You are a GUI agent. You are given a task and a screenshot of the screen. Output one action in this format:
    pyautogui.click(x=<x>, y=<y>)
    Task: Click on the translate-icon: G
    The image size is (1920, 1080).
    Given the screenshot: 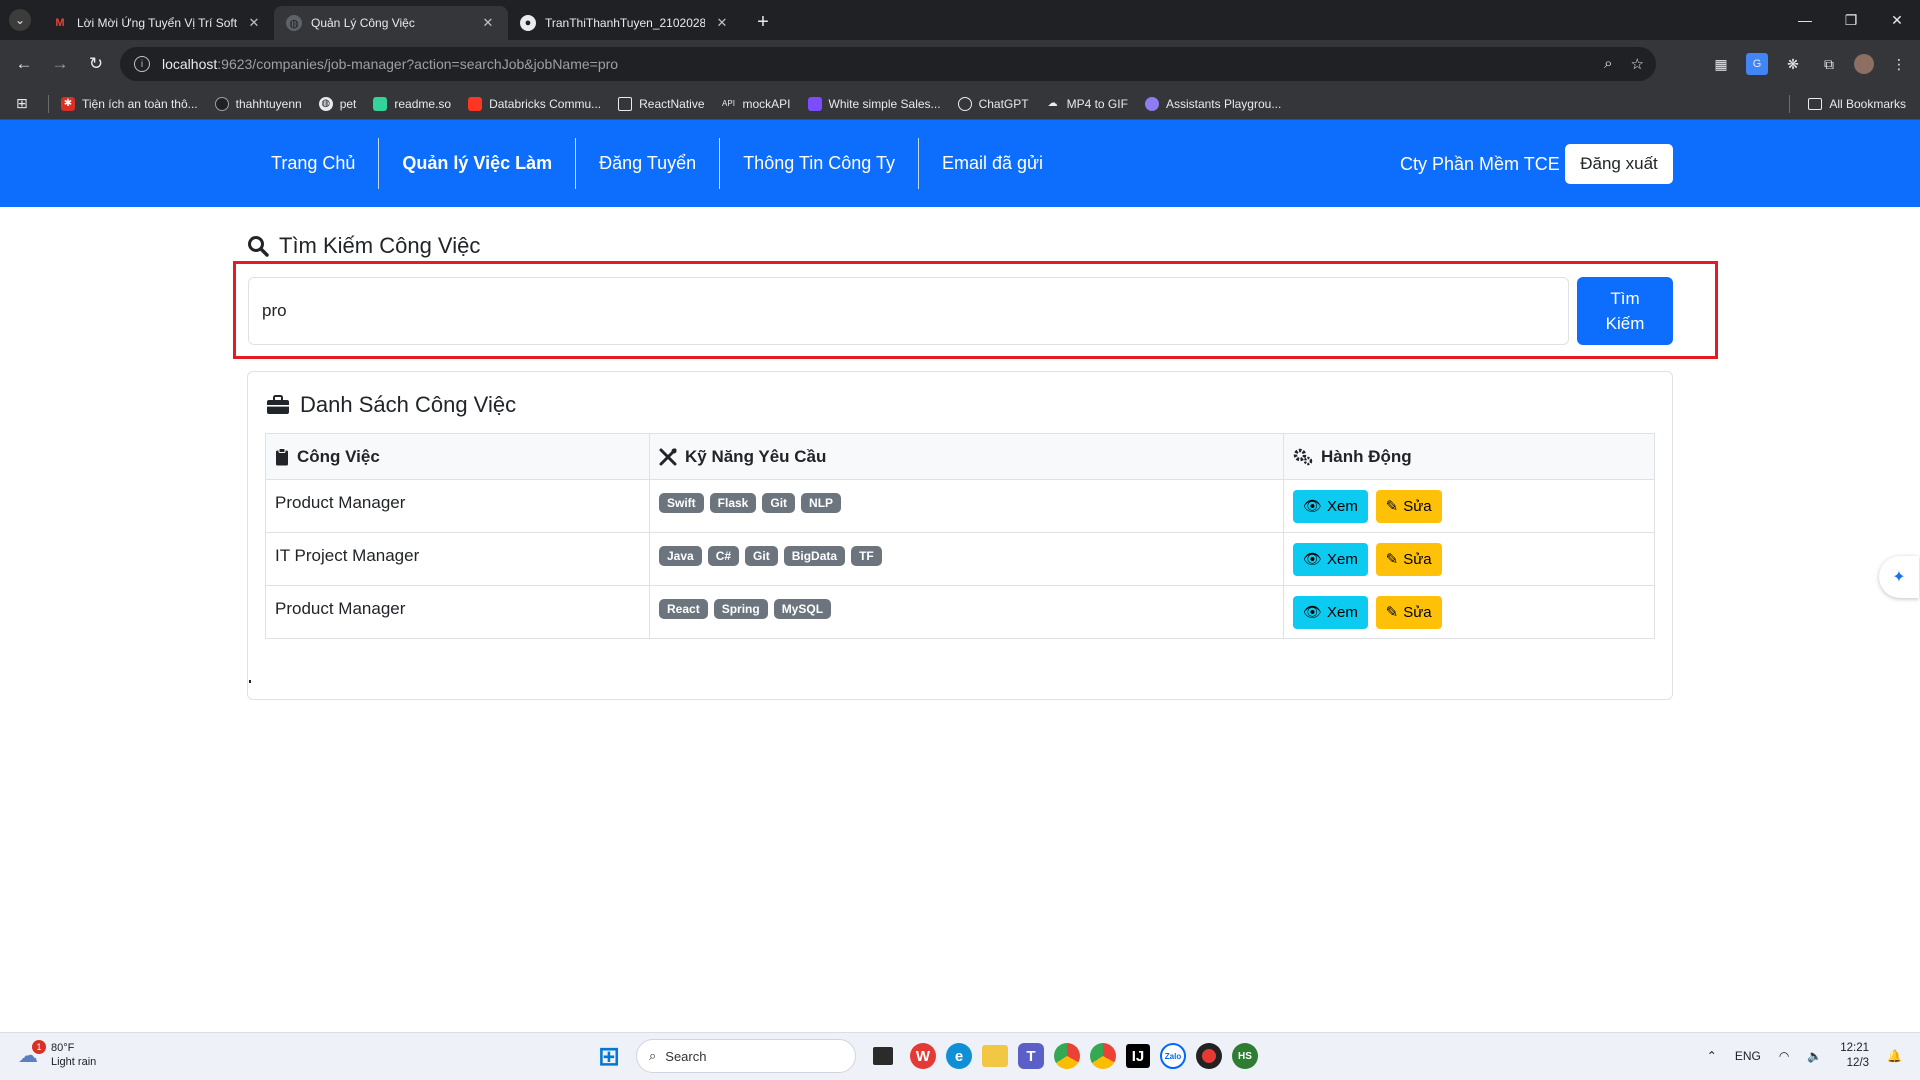 What is the action you would take?
    pyautogui.click(x=1757, y=64)
    